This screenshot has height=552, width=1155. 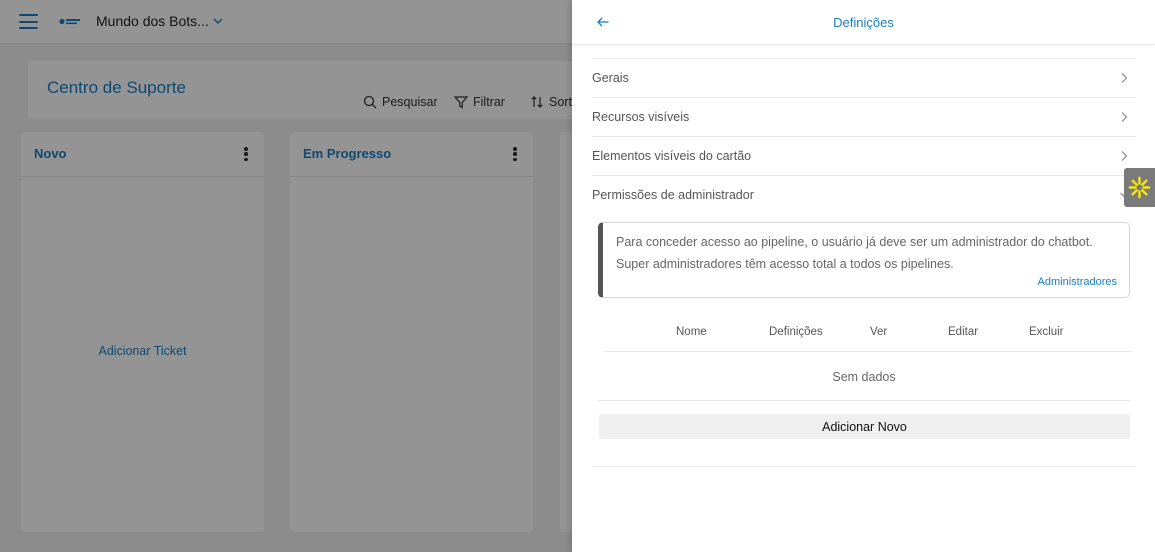 I want to click on drawer-title: Definições, so click(x=863, y=22).